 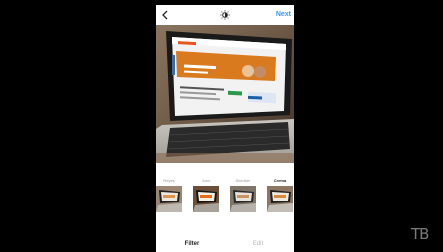 What do you see at coordinates (243, 180) in the screenshot?
I see `filter-label: Slumber` at bounding box center [243, 180].